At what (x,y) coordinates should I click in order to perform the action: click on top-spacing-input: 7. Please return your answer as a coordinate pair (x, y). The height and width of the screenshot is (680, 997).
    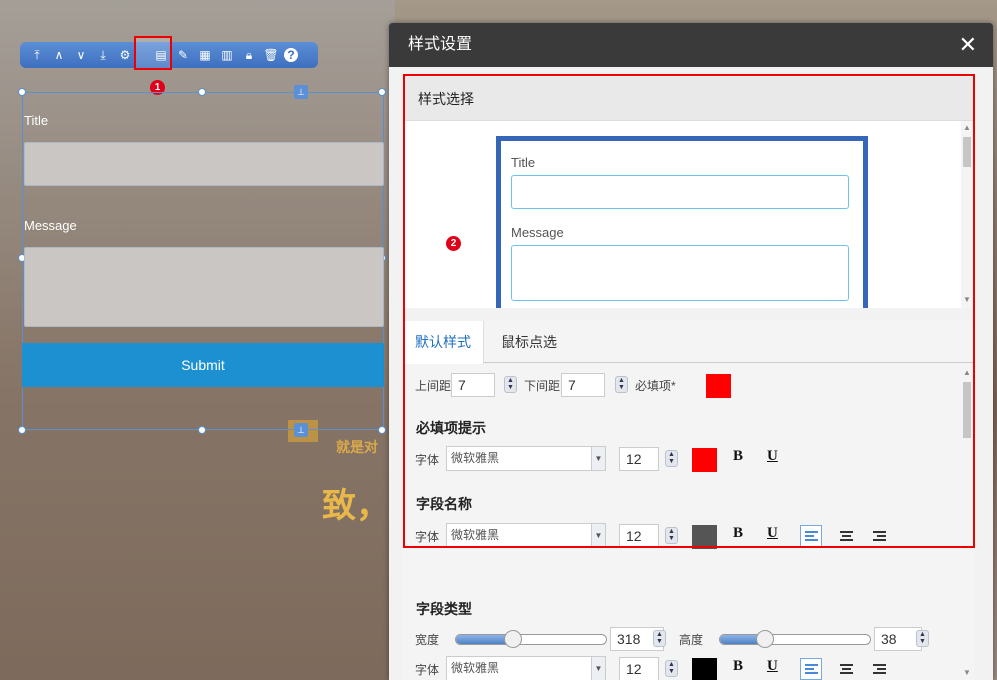
    Looking at the image, I should click on (473, 385).